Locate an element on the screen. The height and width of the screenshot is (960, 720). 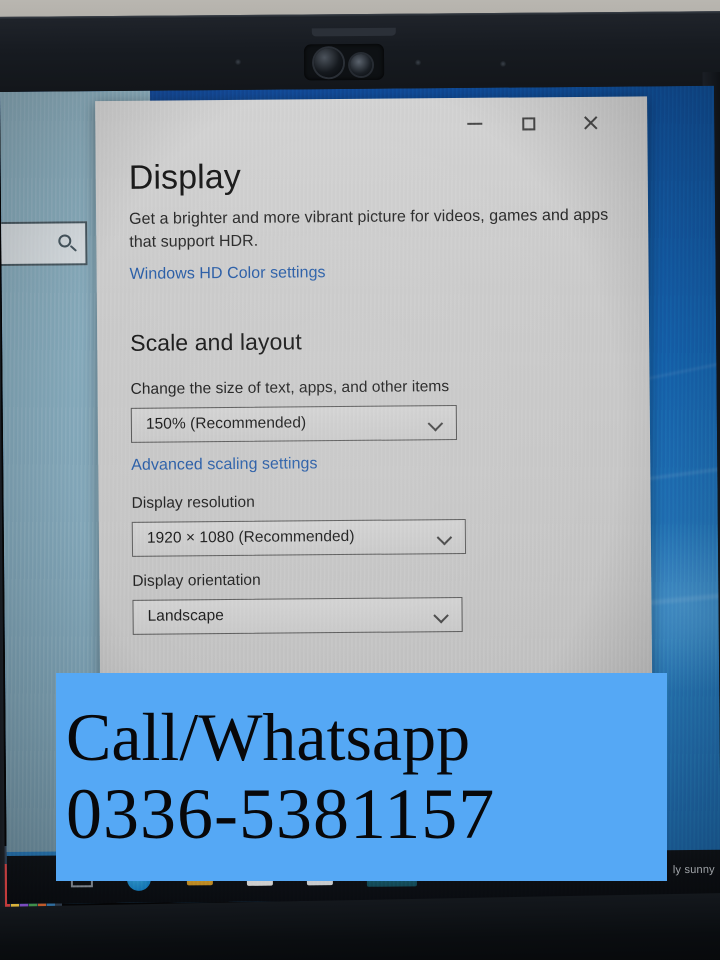
orientation-label: Display orientation is located at coordinates (196, 580).